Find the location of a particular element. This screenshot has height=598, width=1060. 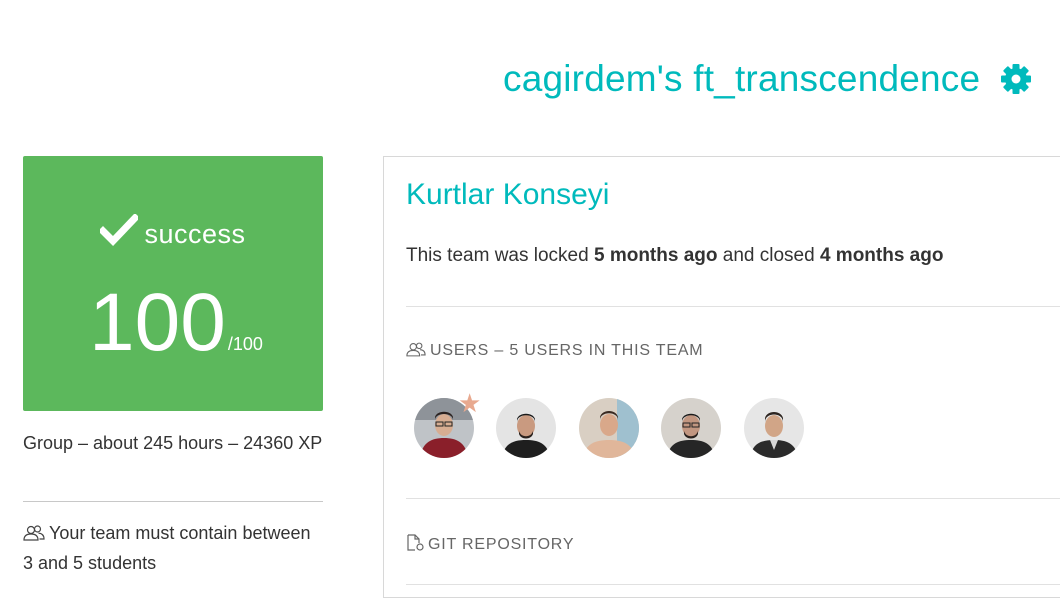

project-title: cagirdem's ft_transcendence is located at coordinates (742, 78).